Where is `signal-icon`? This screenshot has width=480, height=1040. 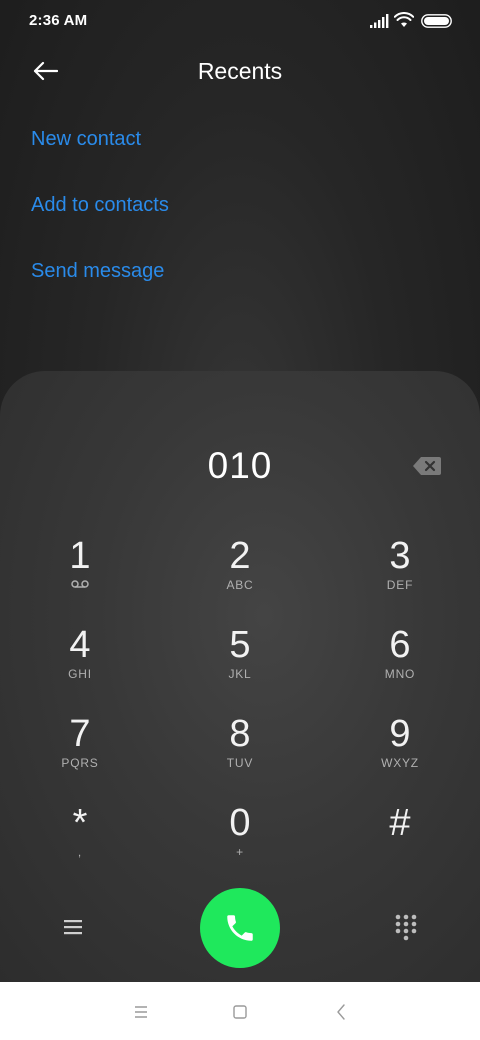
signal-icon is located at coordinates (379, 21).